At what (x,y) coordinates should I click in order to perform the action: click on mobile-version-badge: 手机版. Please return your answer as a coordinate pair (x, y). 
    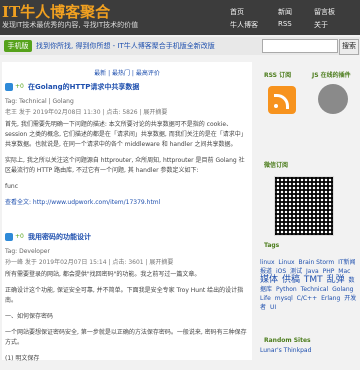
    Looking at the image, I should click on (18, 46).